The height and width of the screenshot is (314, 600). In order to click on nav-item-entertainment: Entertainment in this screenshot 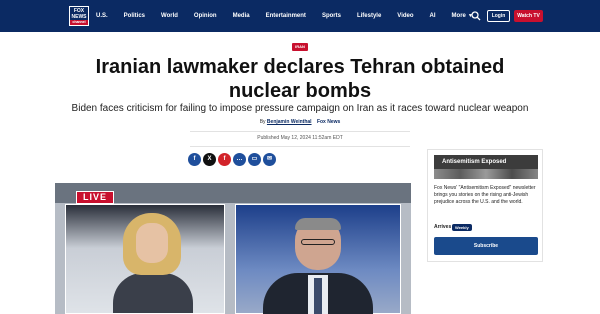, I will do `click(286, 16)`.